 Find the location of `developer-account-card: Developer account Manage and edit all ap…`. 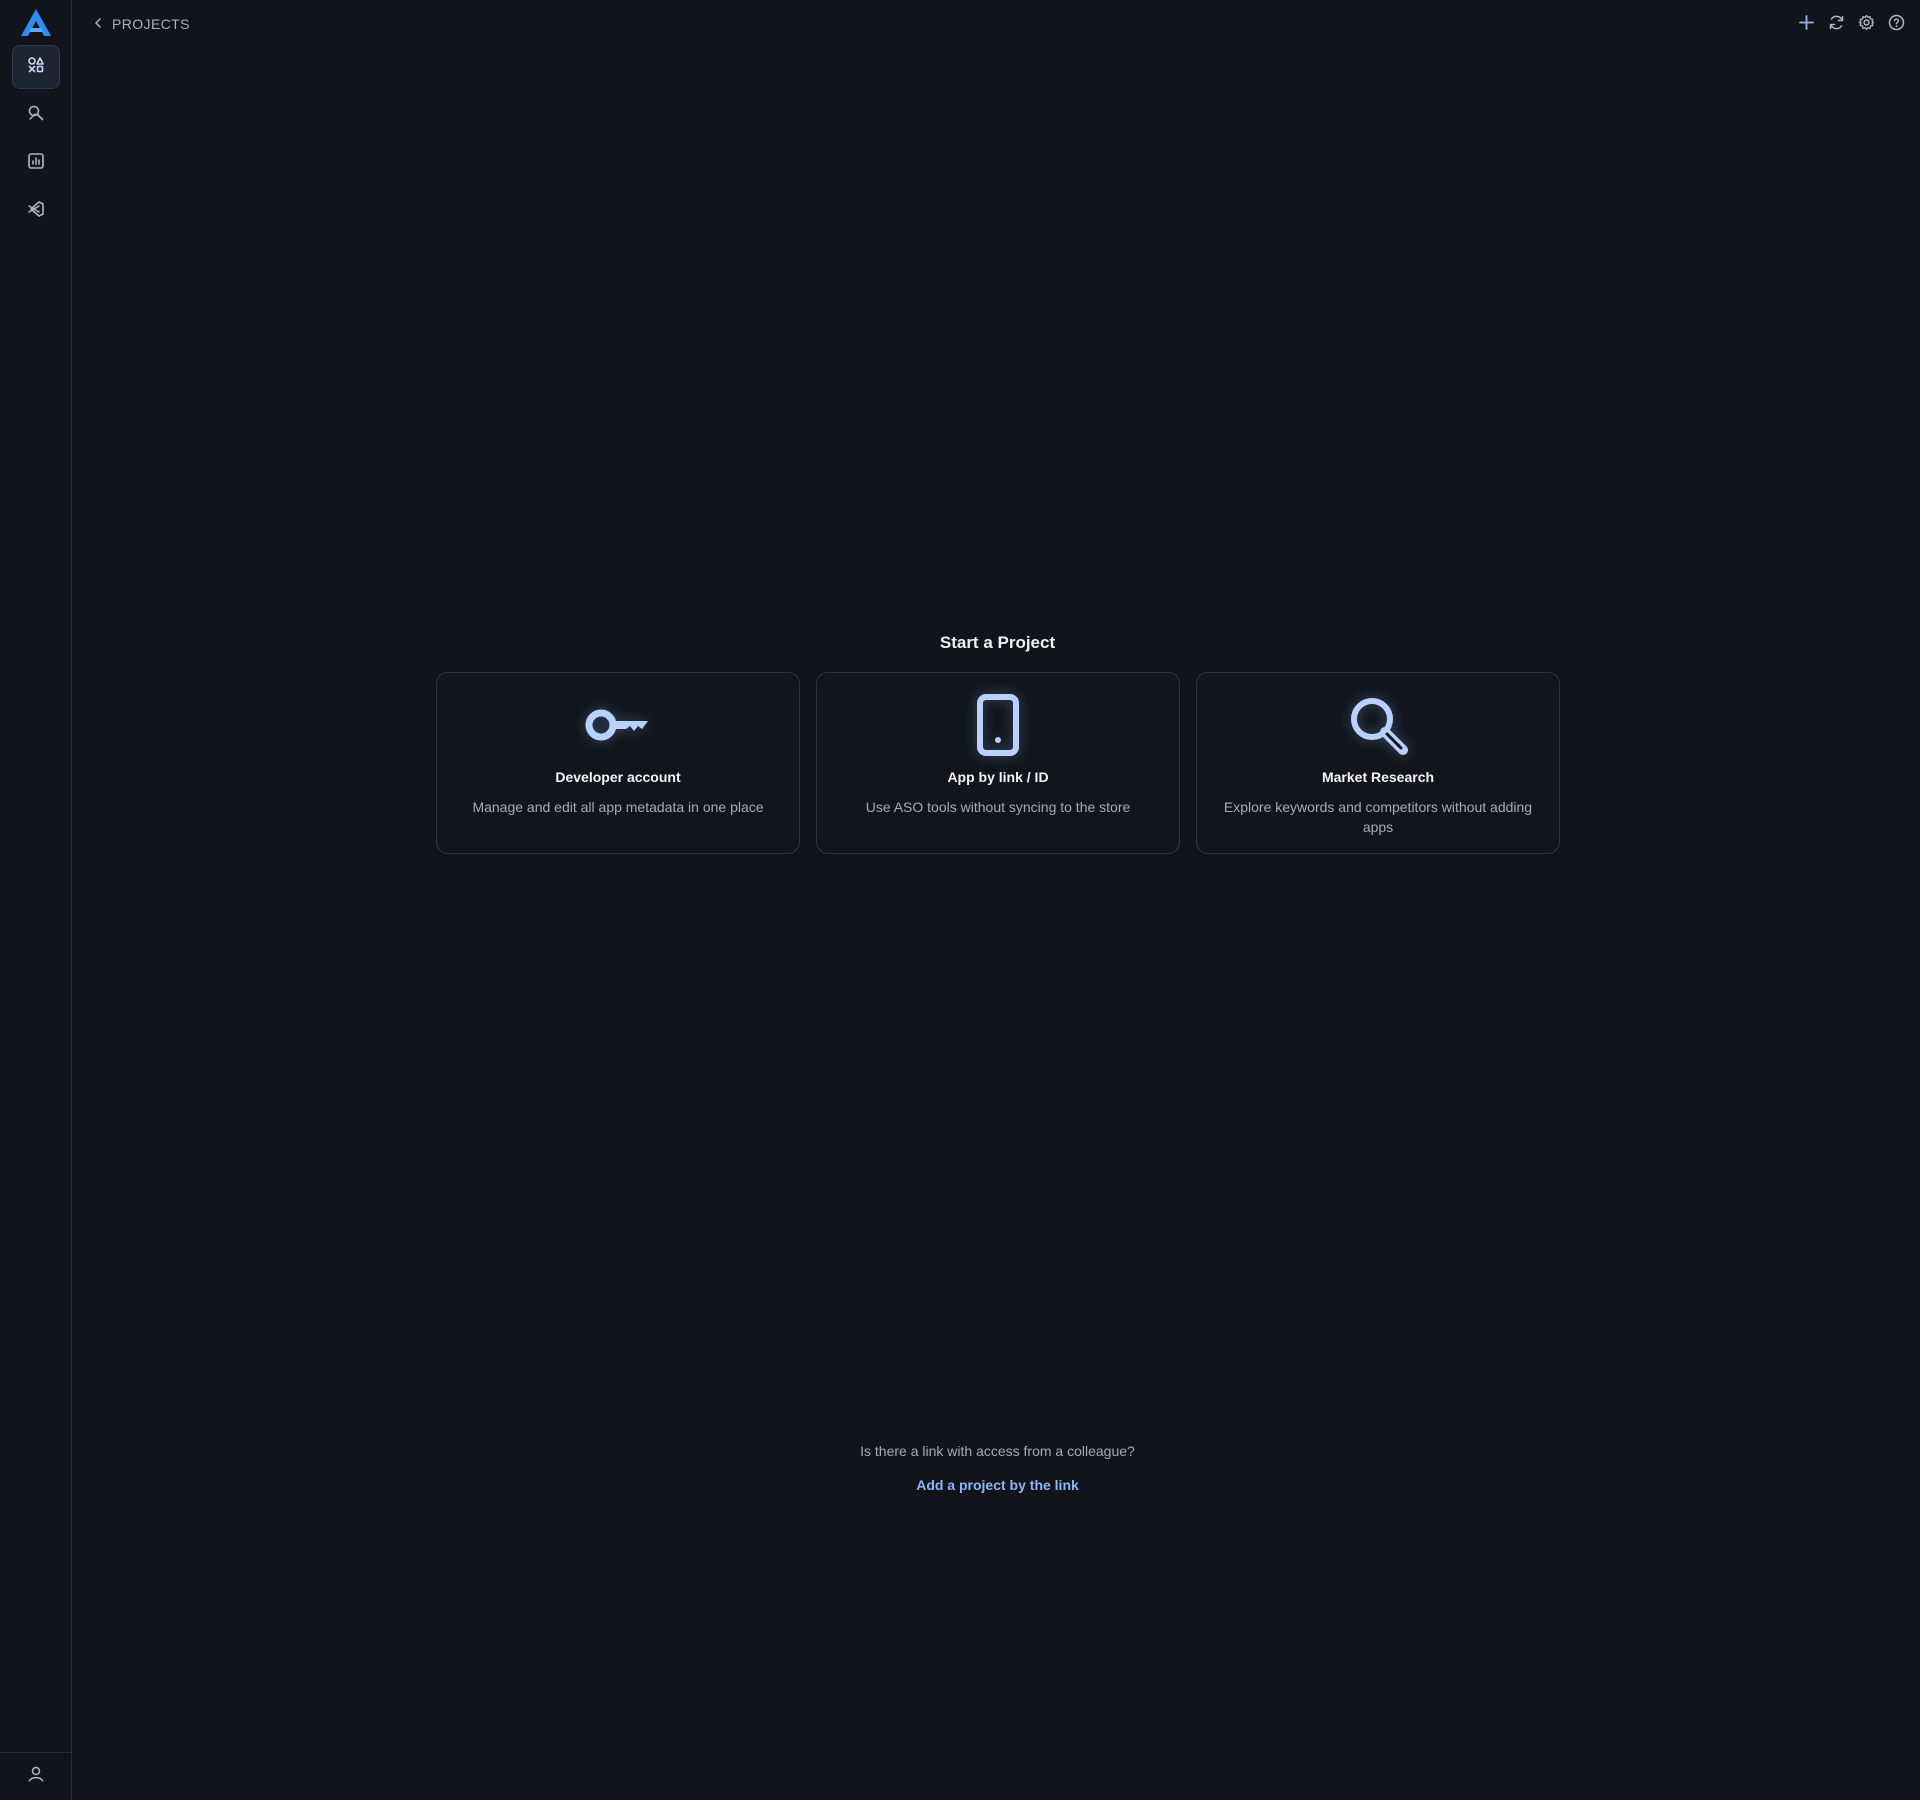

developer-account-card: Developer account Manage and edit all ap… is located at coordinates (618, 763).